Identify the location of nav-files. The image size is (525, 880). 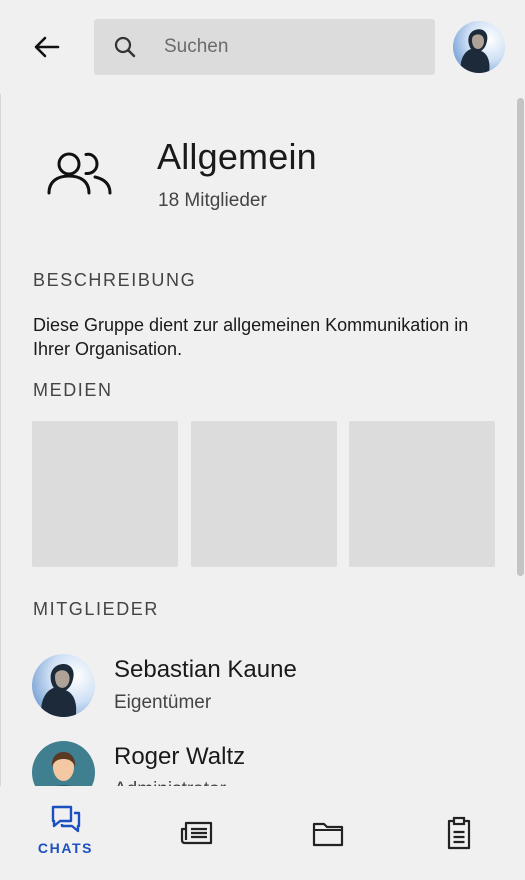
(327, 833).